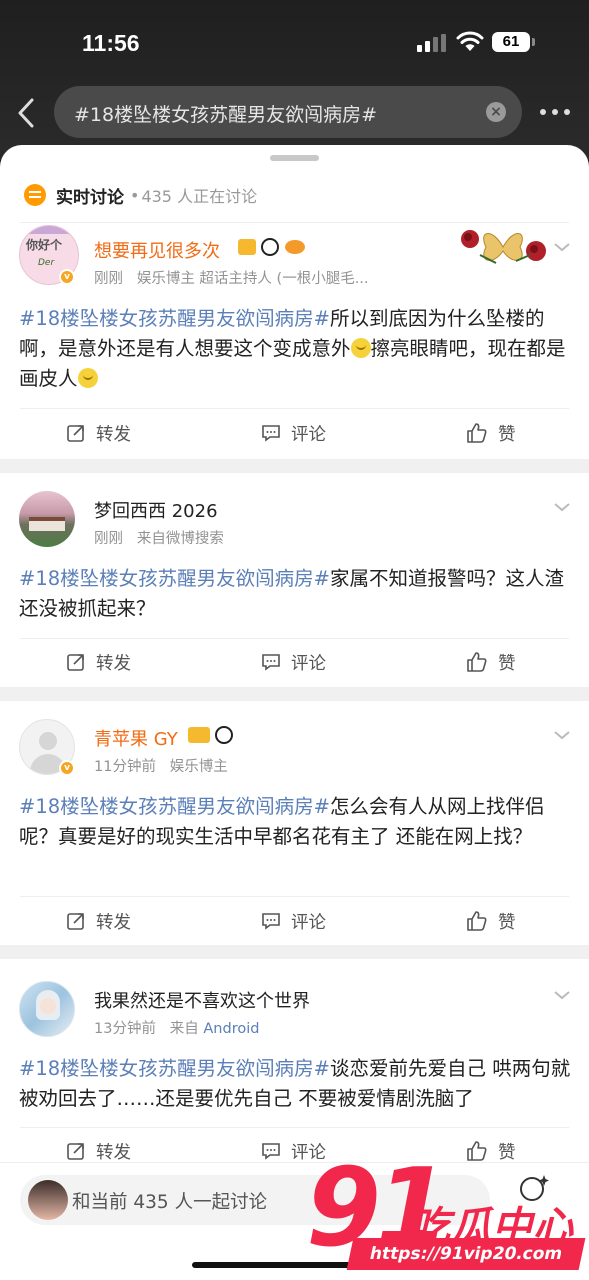 The image size is (589, 1280). Describe the element at coordinates (140, 195) in the screenshot. I see `live-discussion-header: 实时讨论 • 435 人正在讨论` at that location.